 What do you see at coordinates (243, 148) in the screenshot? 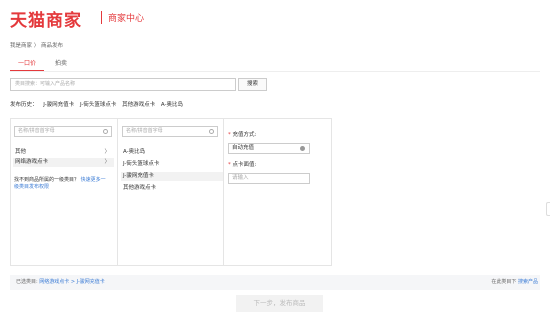
I see `select-value: 自动充值` at bounding box center [243, 148].